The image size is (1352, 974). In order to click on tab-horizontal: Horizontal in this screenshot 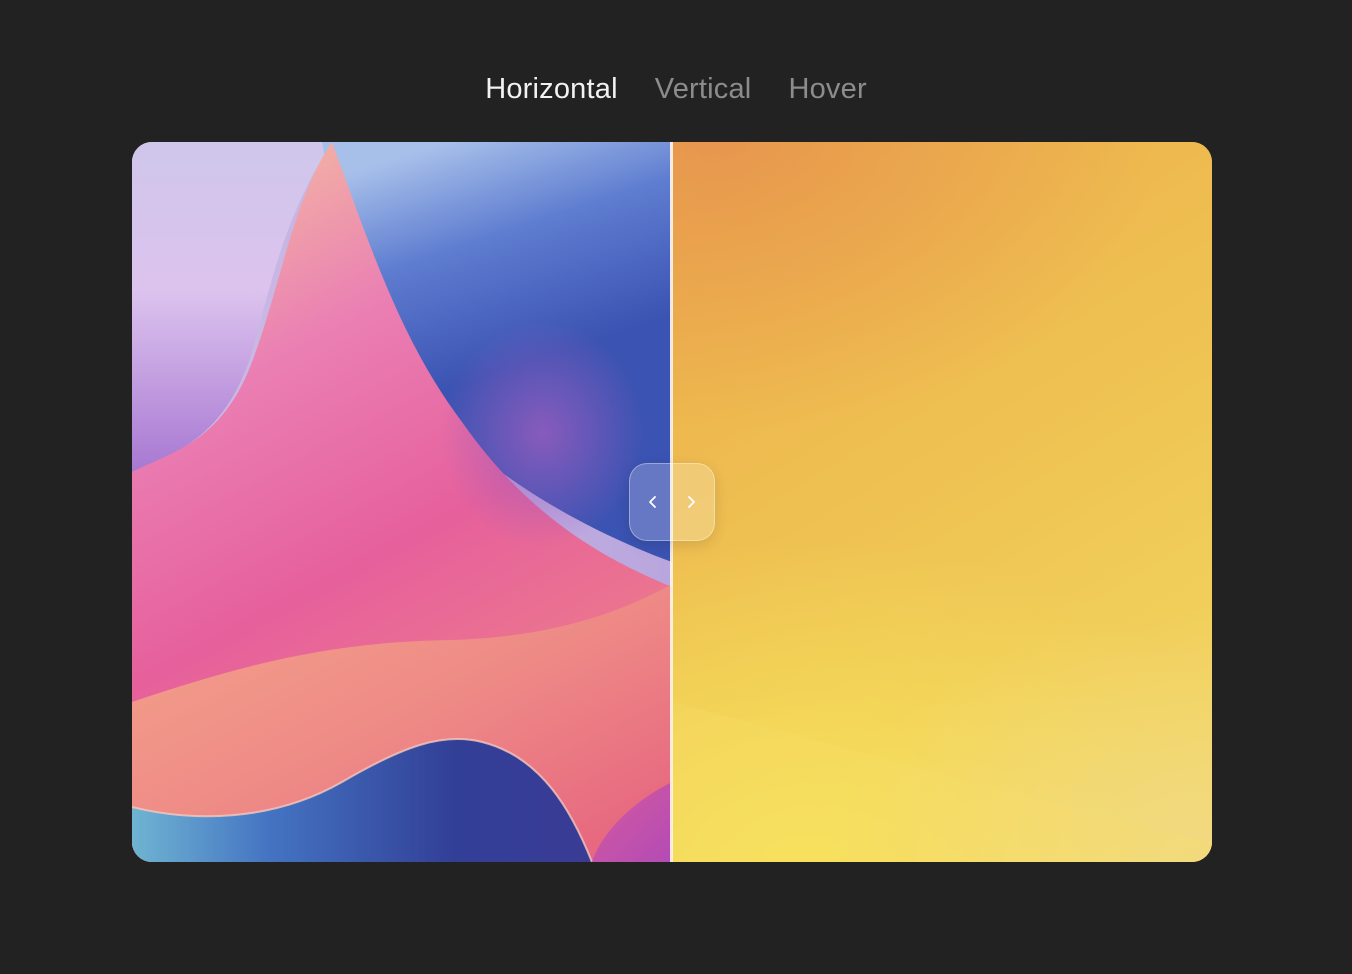, I will do `click(551, 89)`.